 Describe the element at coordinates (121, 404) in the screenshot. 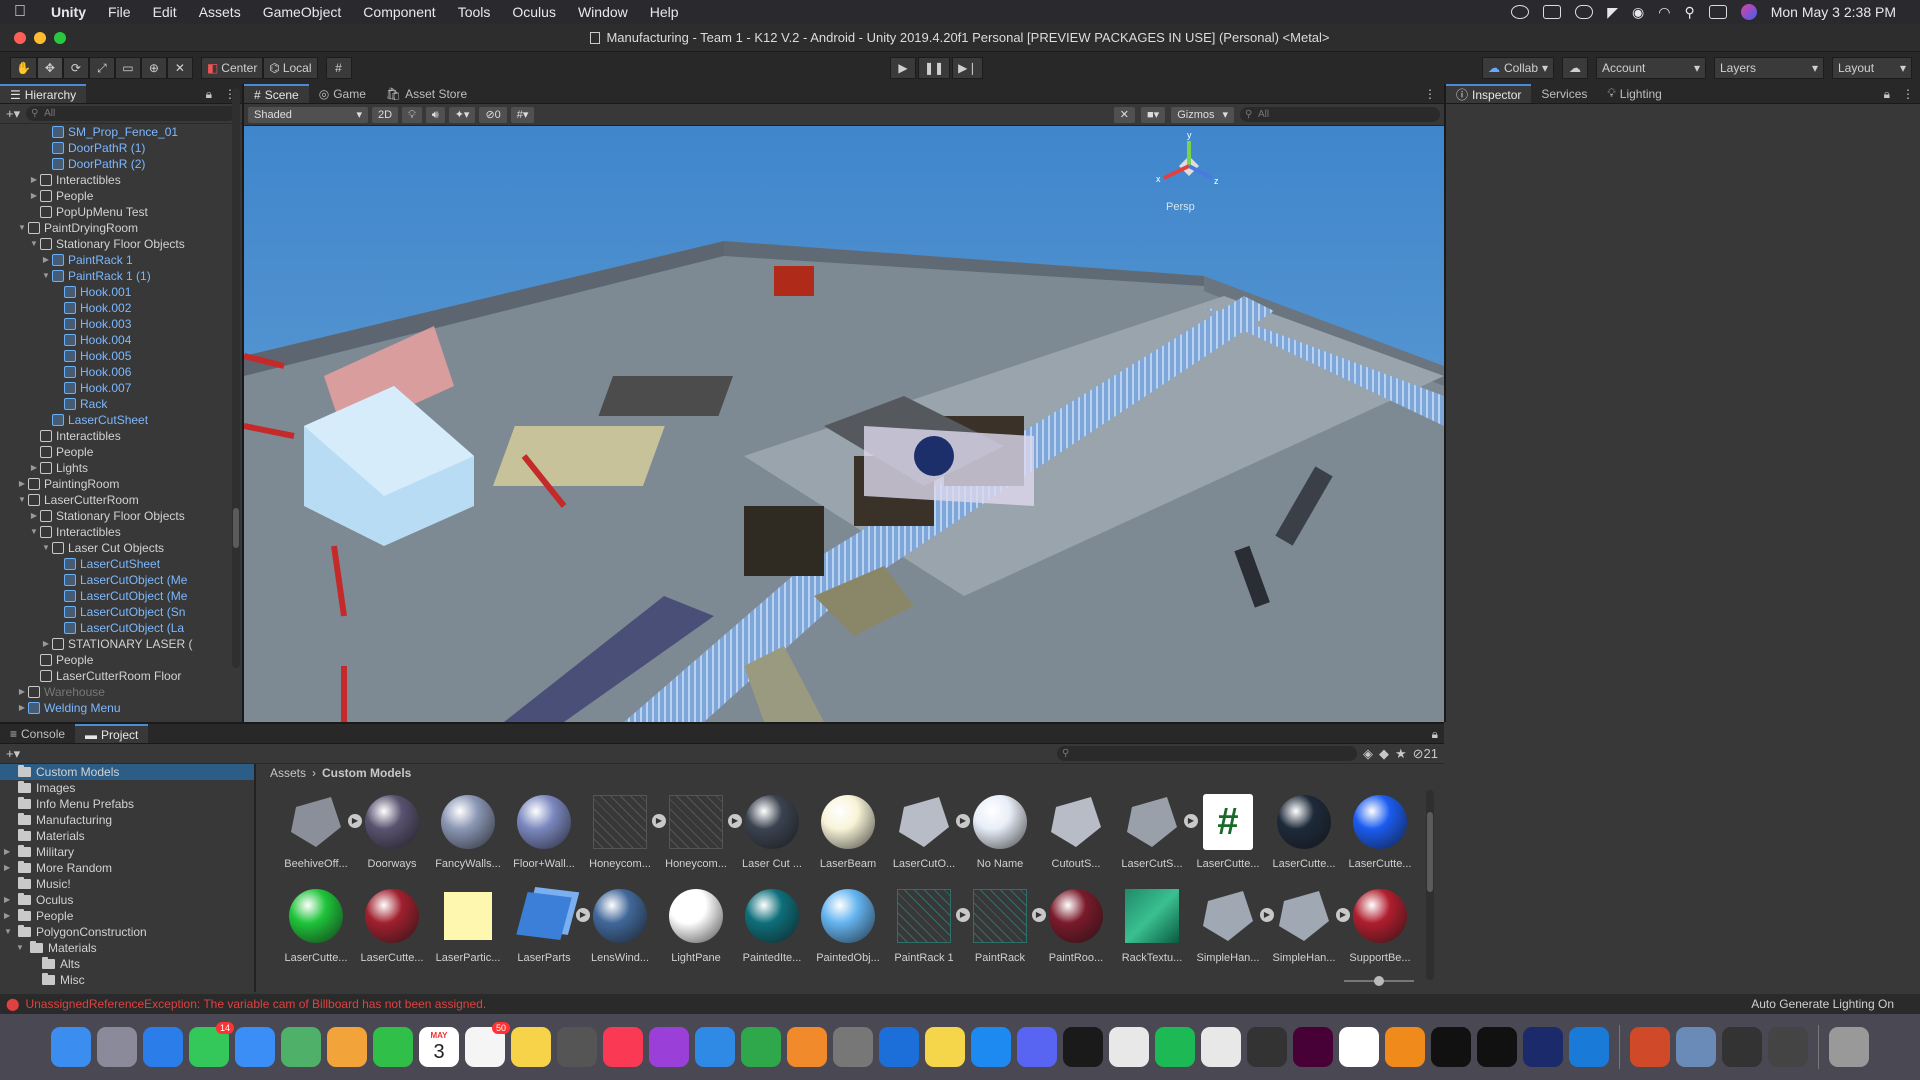

I see `hierarchy-row: Rack` at that location.